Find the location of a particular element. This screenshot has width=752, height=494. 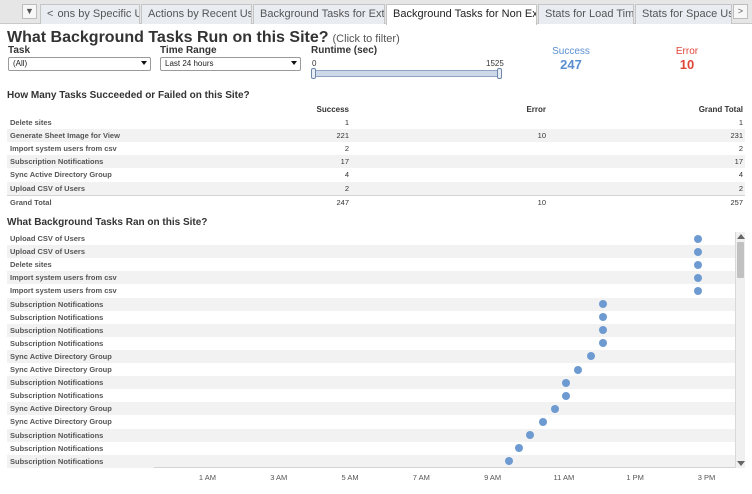

runtime-slider-max-handle is located at coordinates (499, 73).